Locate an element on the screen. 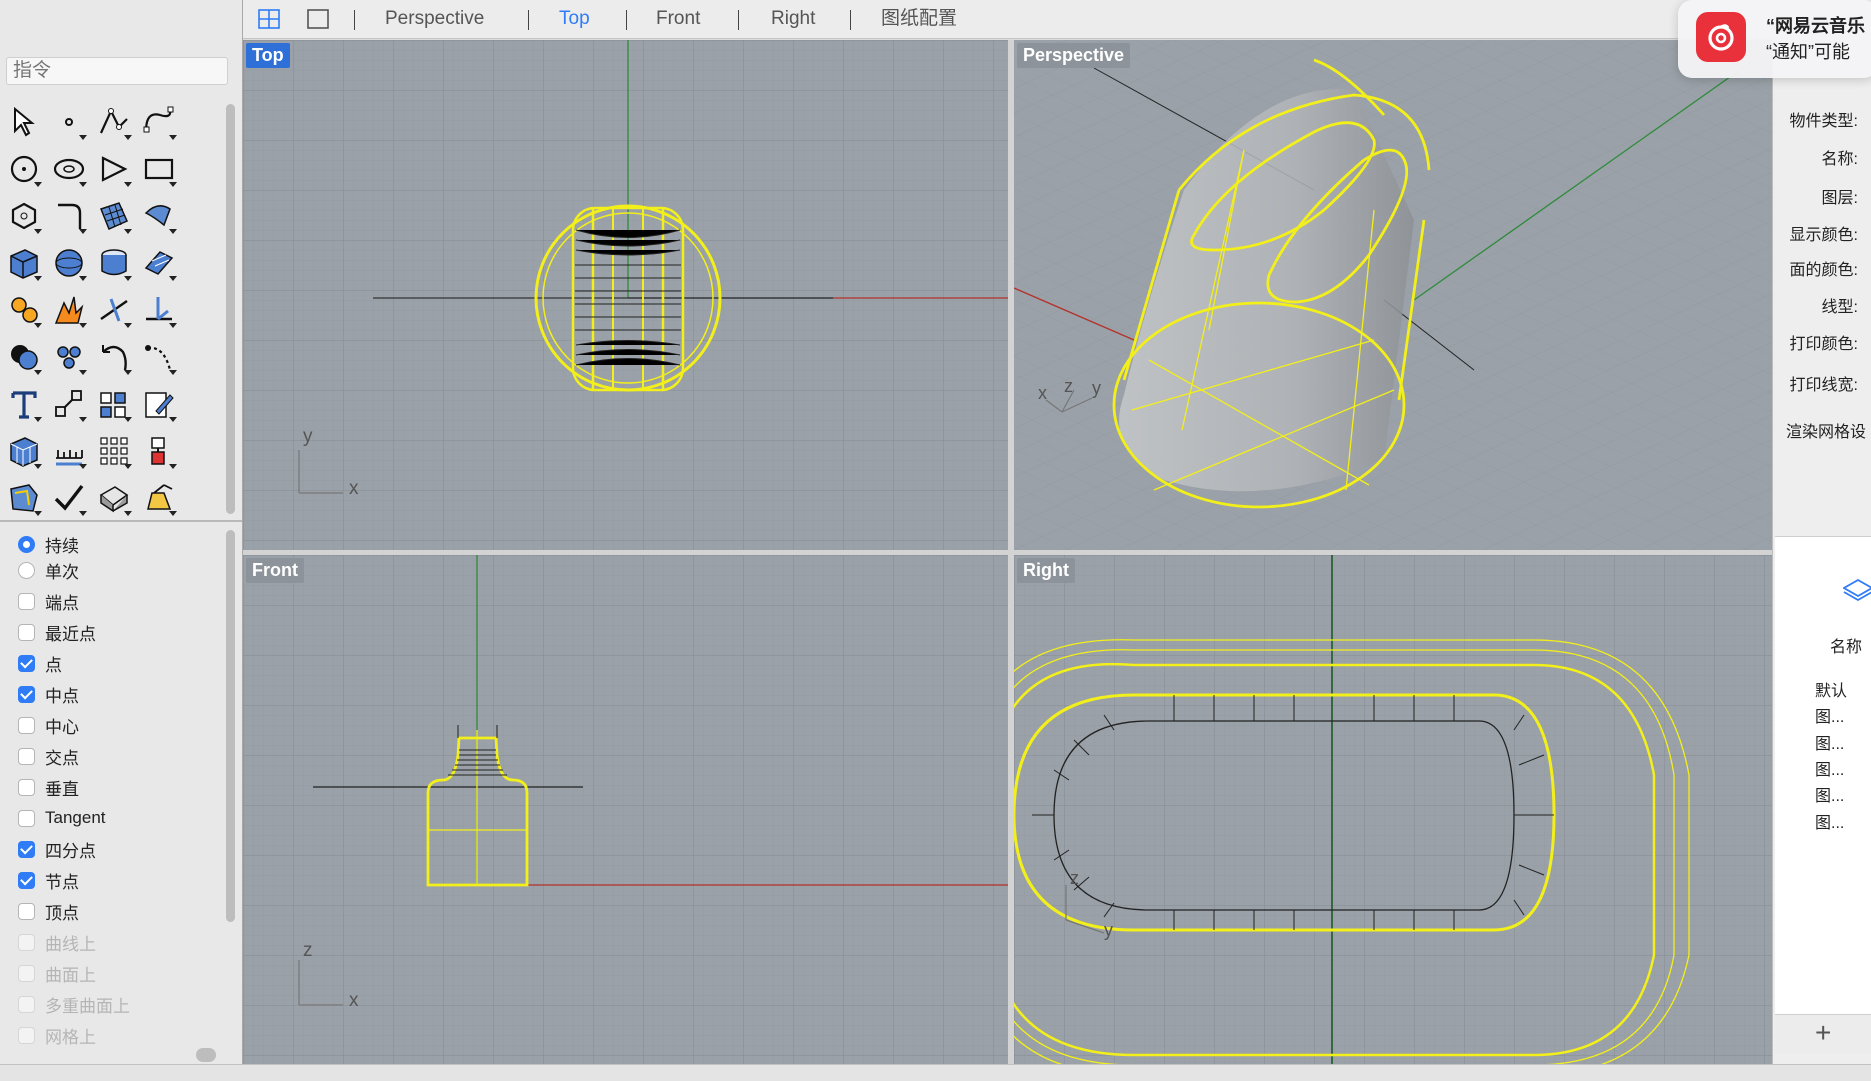 This screenshot has height=1081, width=1871. check-icon is located at coordinates (69, 498).